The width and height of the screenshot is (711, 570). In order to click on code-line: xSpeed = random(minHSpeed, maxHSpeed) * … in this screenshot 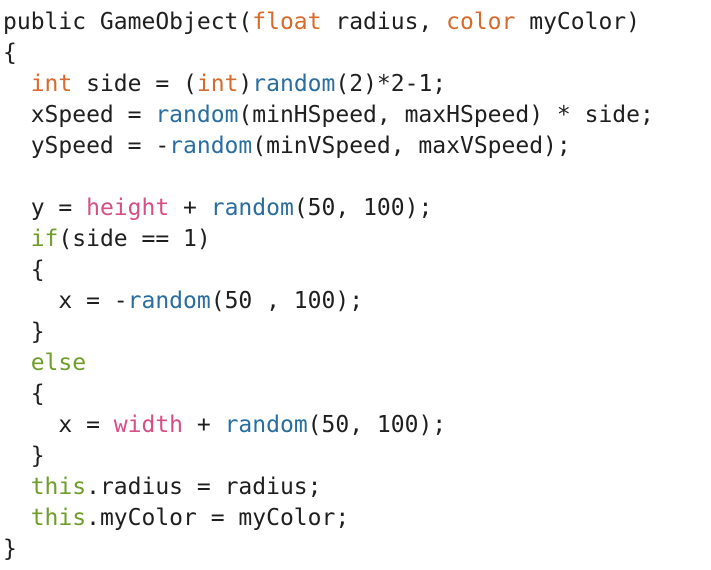, I will do `click(357, 115)`.